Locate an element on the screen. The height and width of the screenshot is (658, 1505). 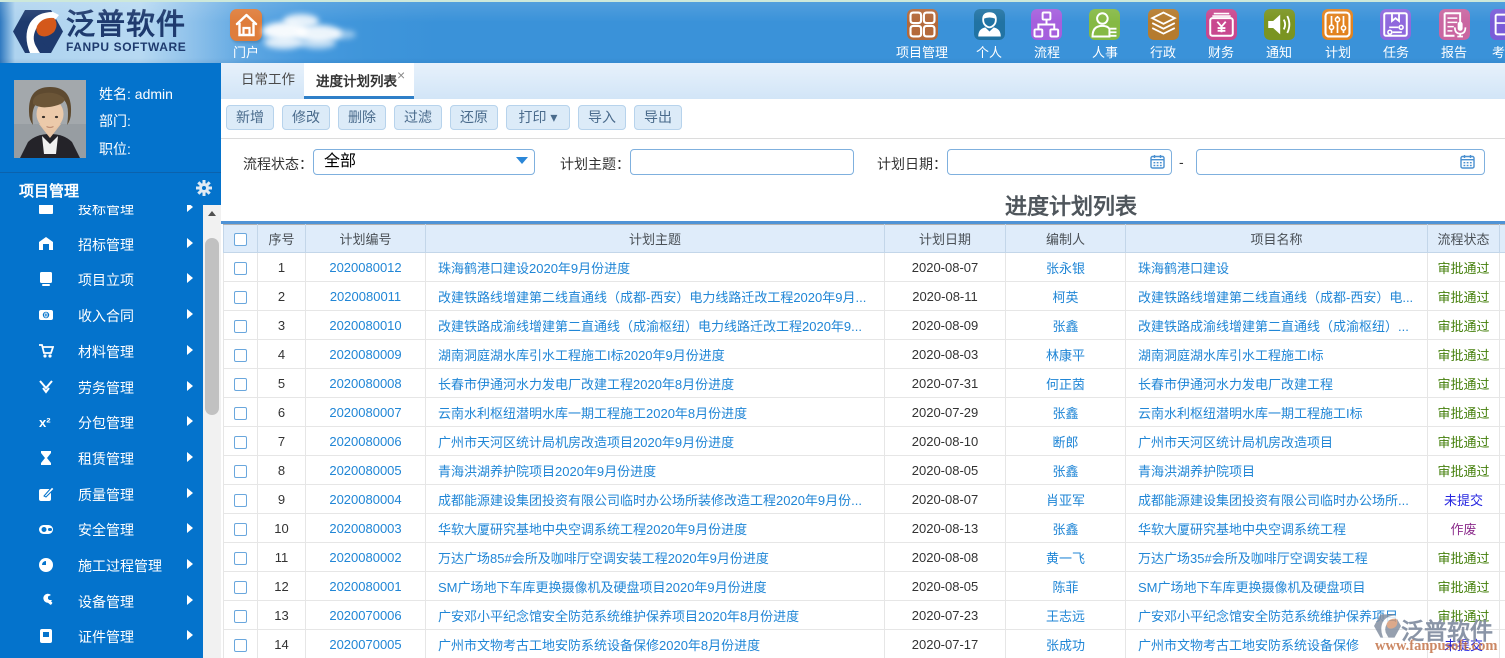
svg-text: x² is located at coordinates (45, 422).